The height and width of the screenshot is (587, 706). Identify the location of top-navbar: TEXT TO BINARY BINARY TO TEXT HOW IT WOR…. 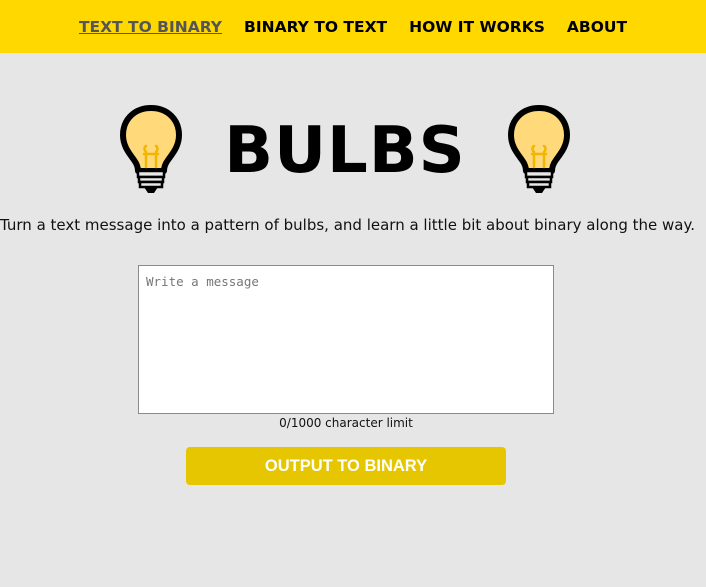
(353, 26).